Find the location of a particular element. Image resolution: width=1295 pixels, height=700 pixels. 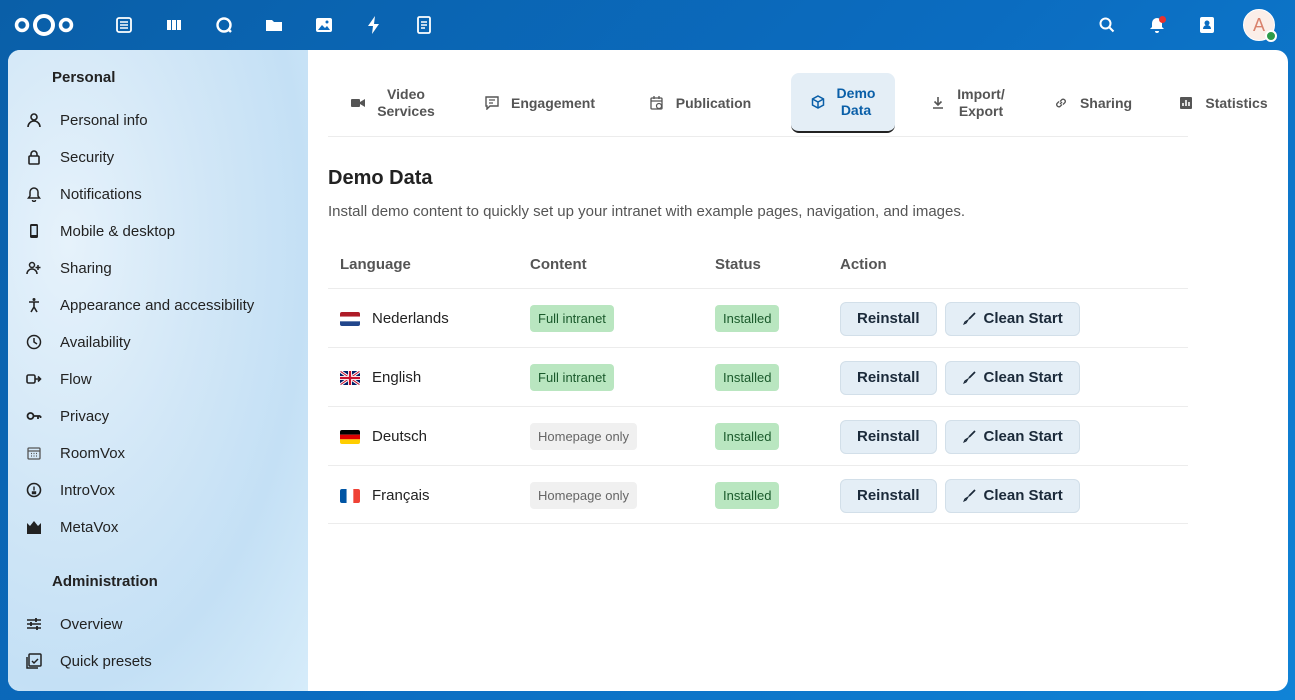

sidebar-item-metavox: MetaVox is located at coordinates (158, 527).